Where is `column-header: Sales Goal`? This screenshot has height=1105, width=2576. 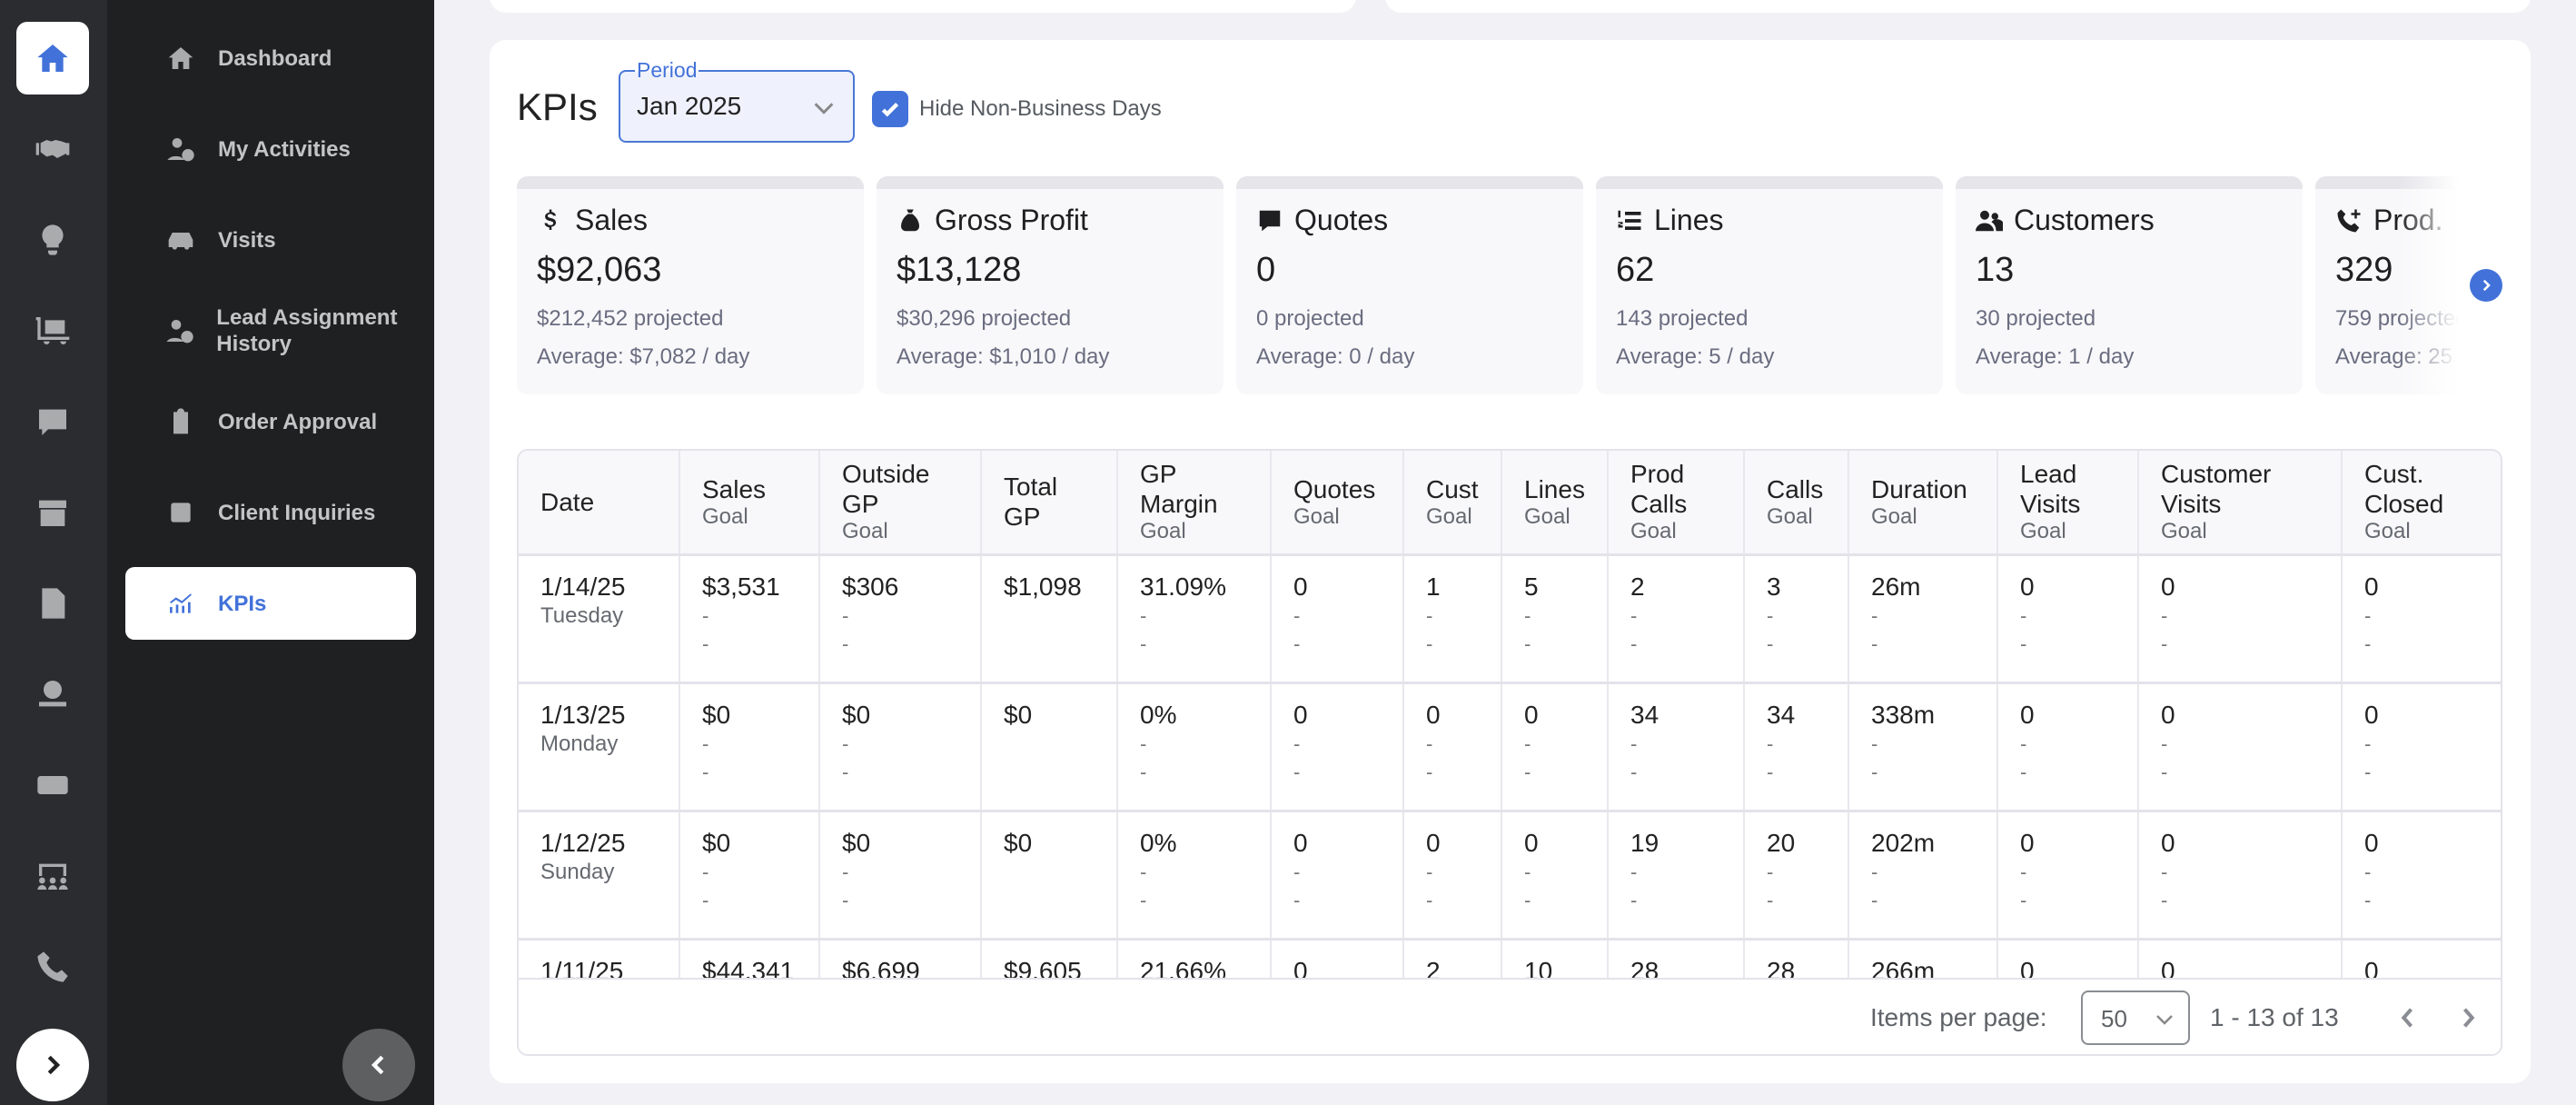 column-header: Sales Goal is located at coordinates (749, 504).